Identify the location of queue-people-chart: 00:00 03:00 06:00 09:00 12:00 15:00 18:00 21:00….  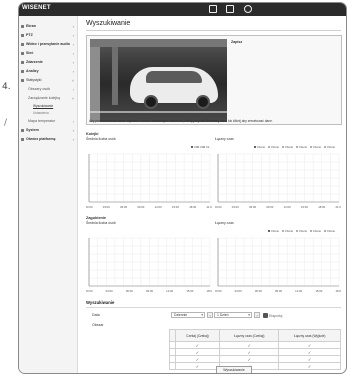
(149, 177).